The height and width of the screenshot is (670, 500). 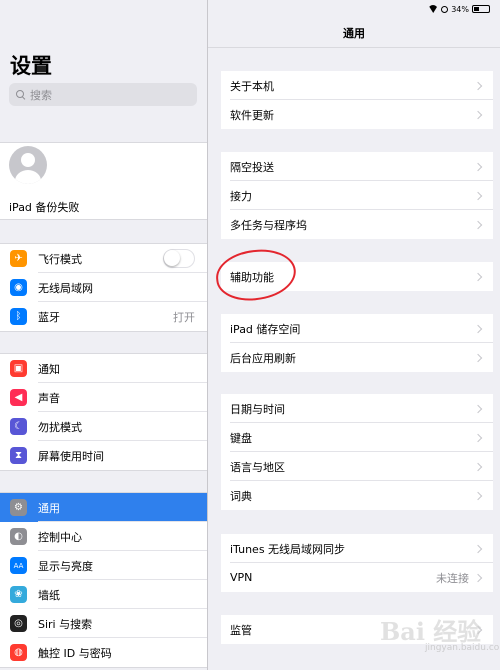 What do you see at coordinates (103, 397) in the screenshot?
I see `sidebar-item-sound: ◀ 声音` at bounding box center [103, 397].